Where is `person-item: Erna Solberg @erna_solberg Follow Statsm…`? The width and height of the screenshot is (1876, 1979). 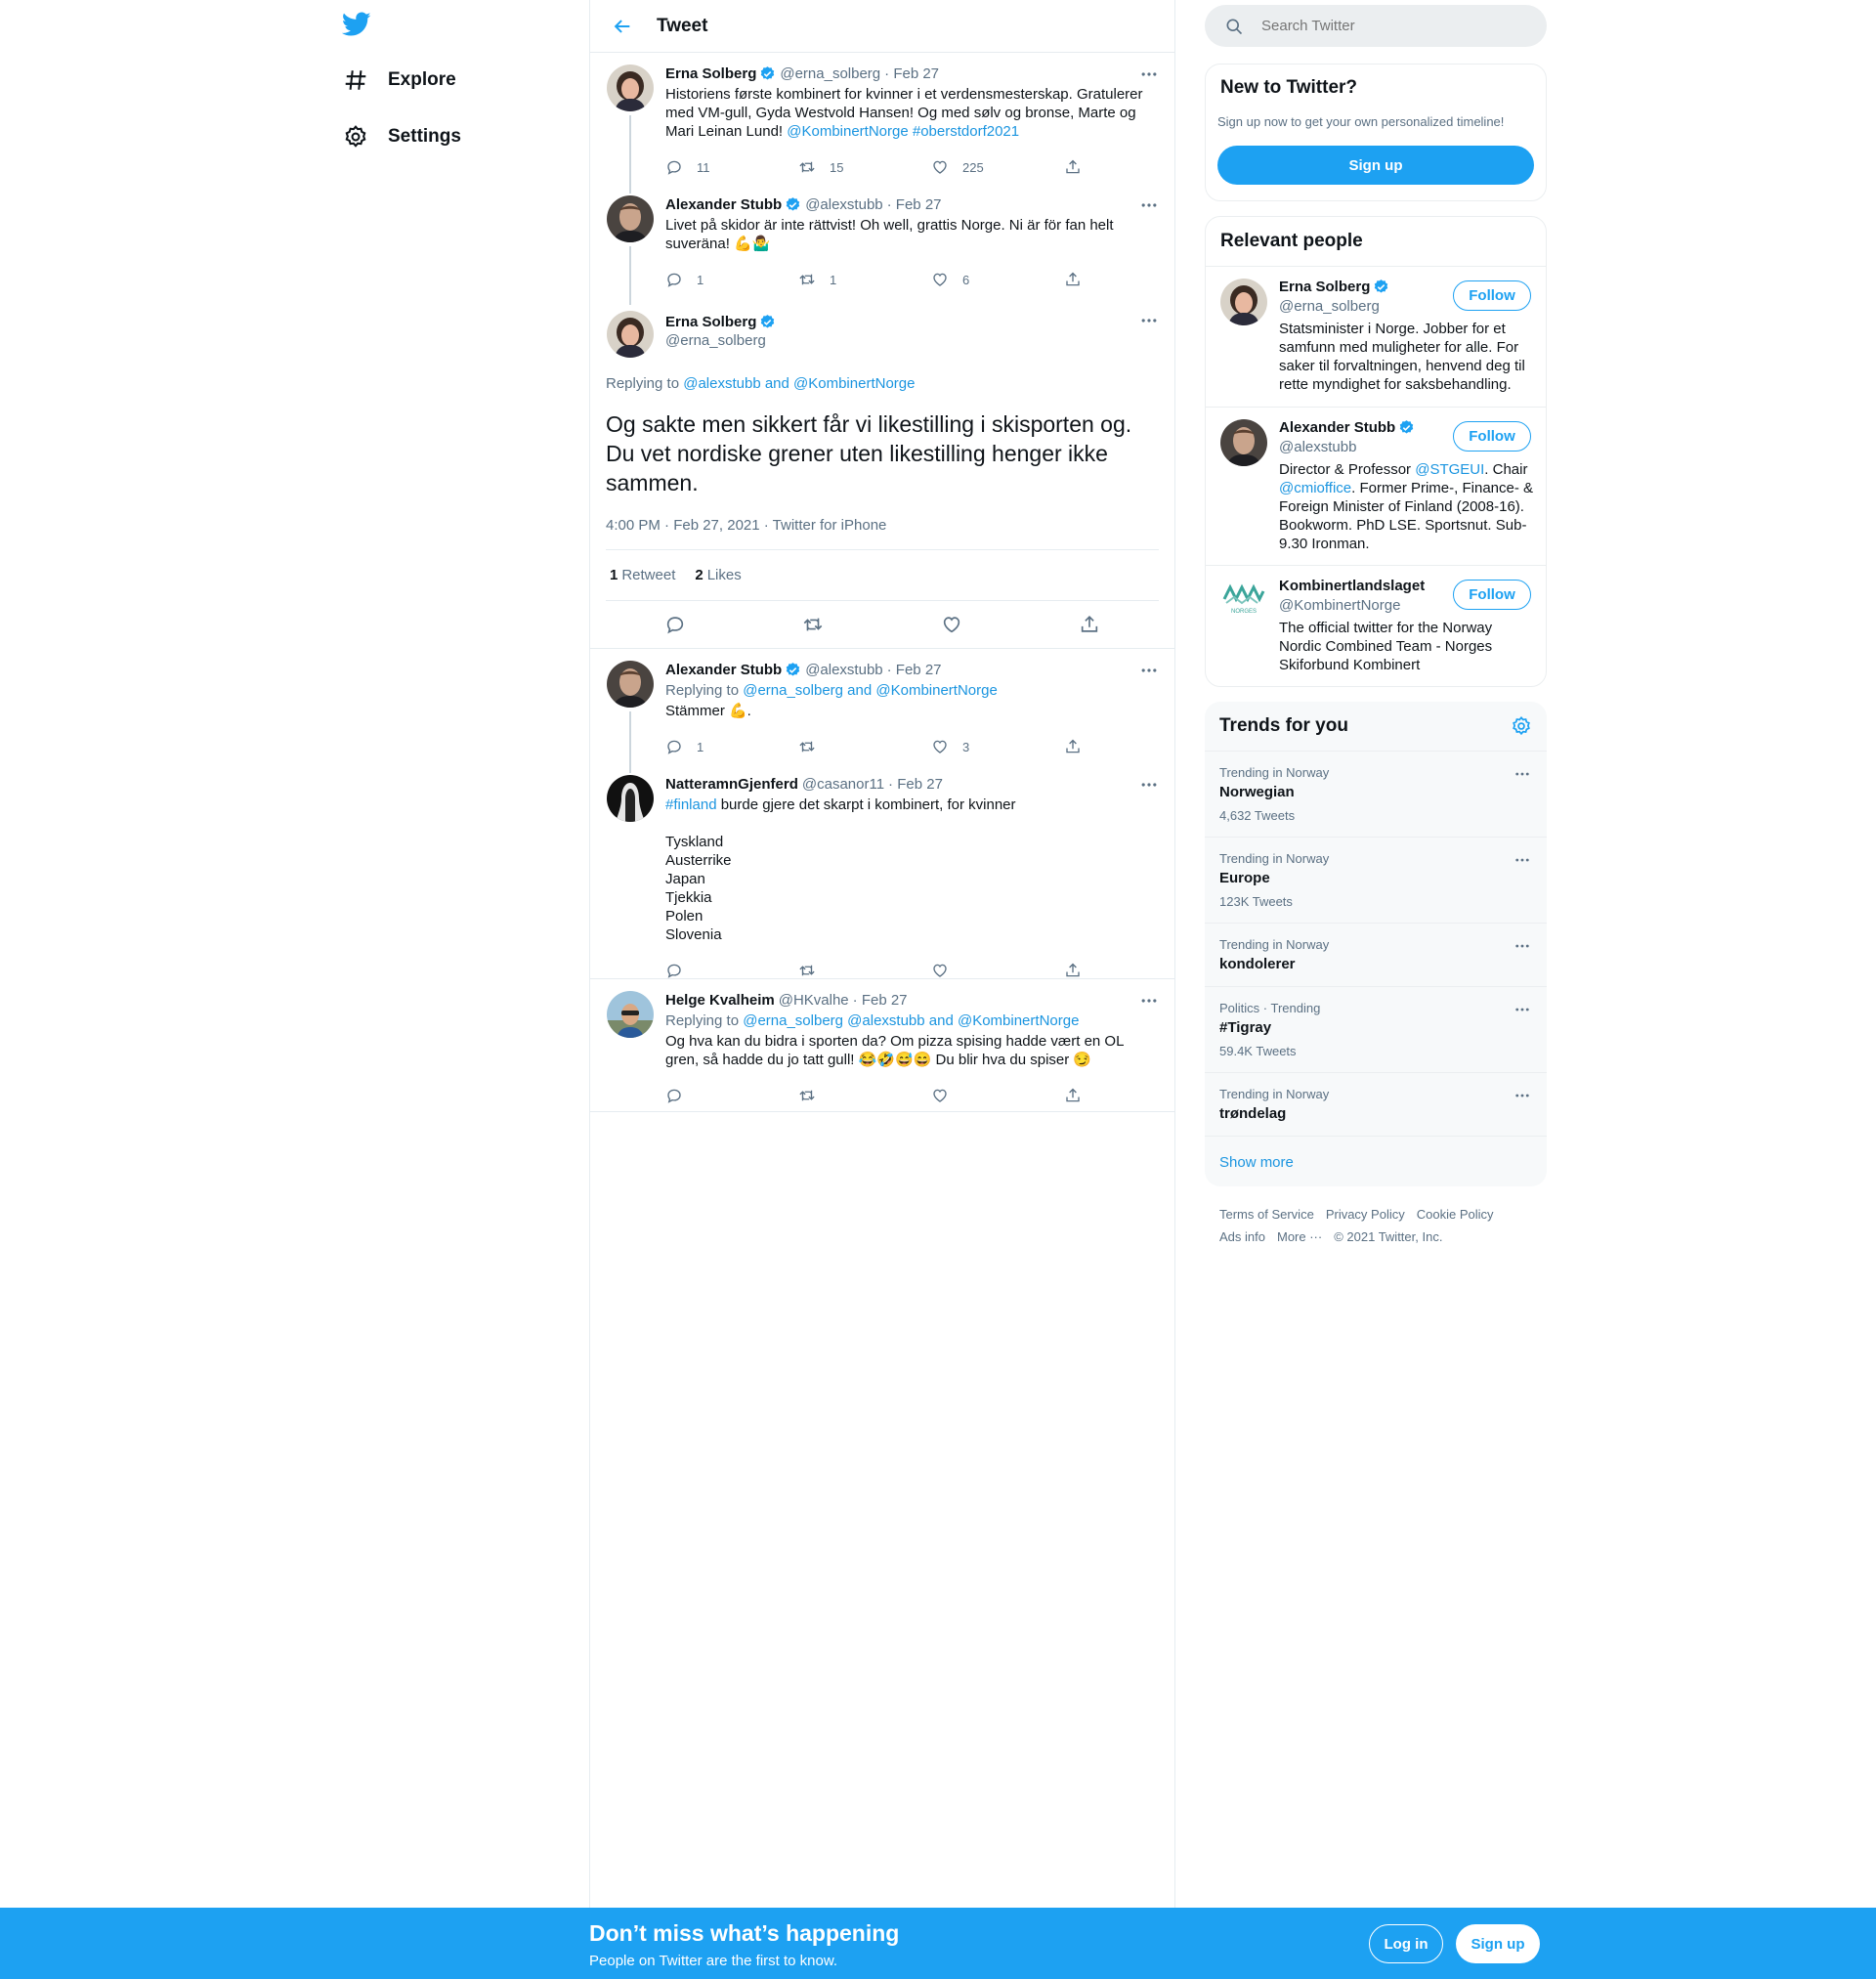 person-item: Erna Solberg @erna_solberg Follow Statsm… is located at coordinates (1376, 336).